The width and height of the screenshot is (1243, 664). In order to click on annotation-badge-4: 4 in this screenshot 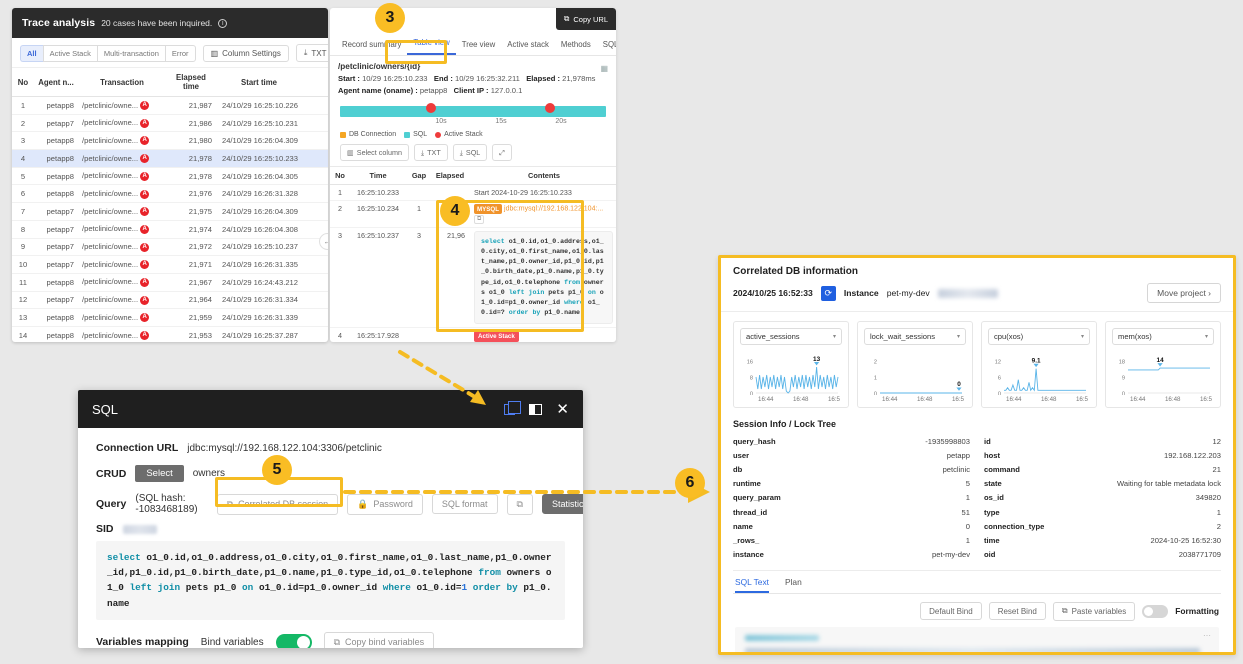, I will do `click(455, 211)`.